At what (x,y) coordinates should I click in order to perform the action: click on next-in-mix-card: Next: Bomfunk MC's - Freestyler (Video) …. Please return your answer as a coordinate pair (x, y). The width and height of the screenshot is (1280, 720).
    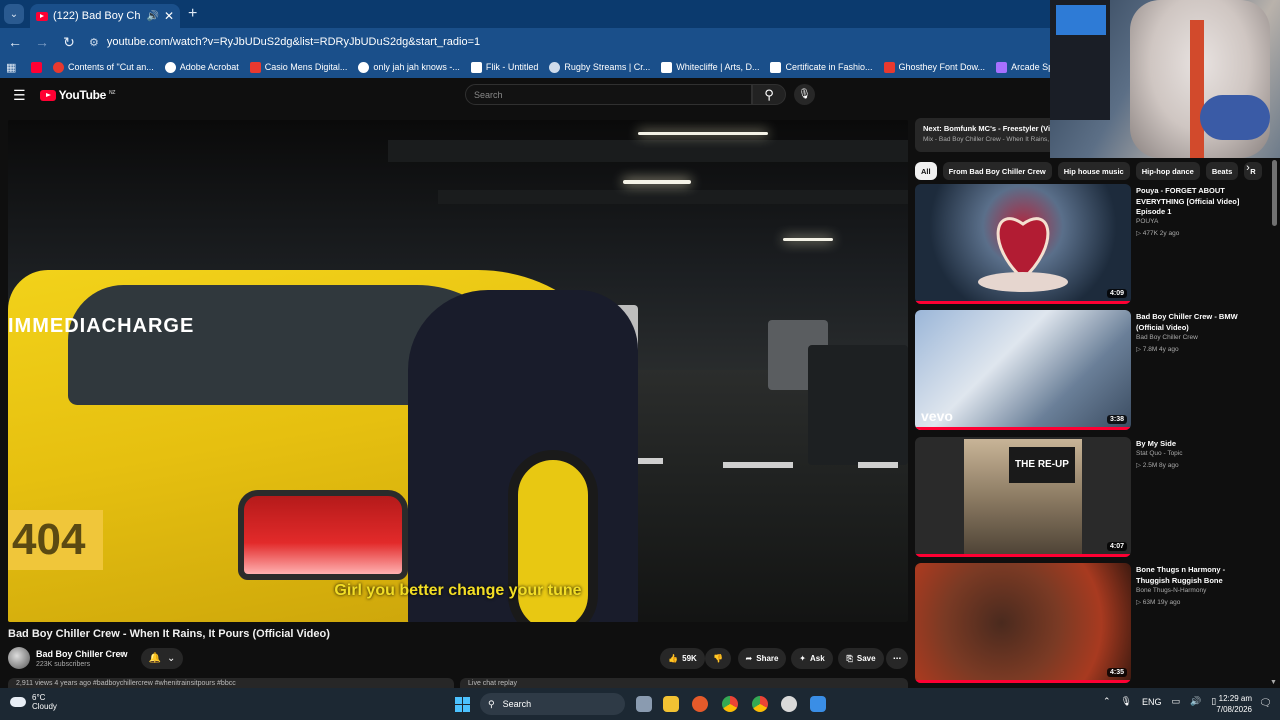
    Looking at the image, I should click on (985, 135).